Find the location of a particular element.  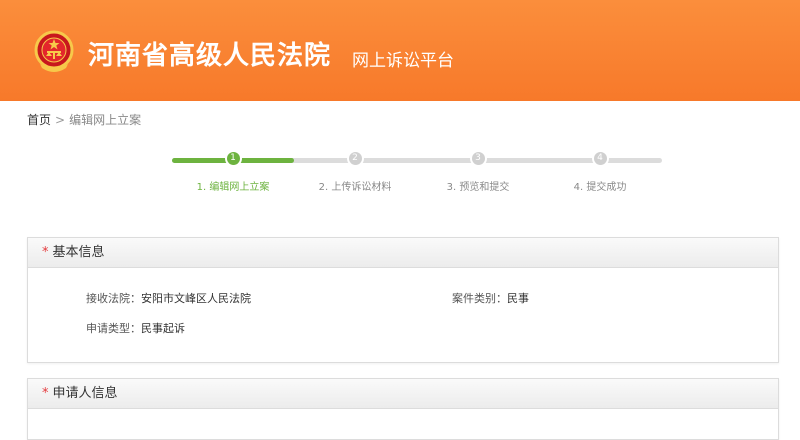

apply-type-label: 申请类型： is located at coordinates (113, 328).